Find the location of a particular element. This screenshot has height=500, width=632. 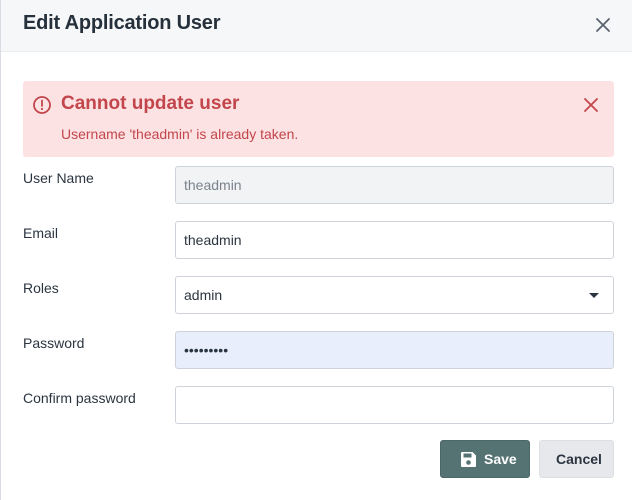

floppy-disk-icon is located at coordinates (468, 459).